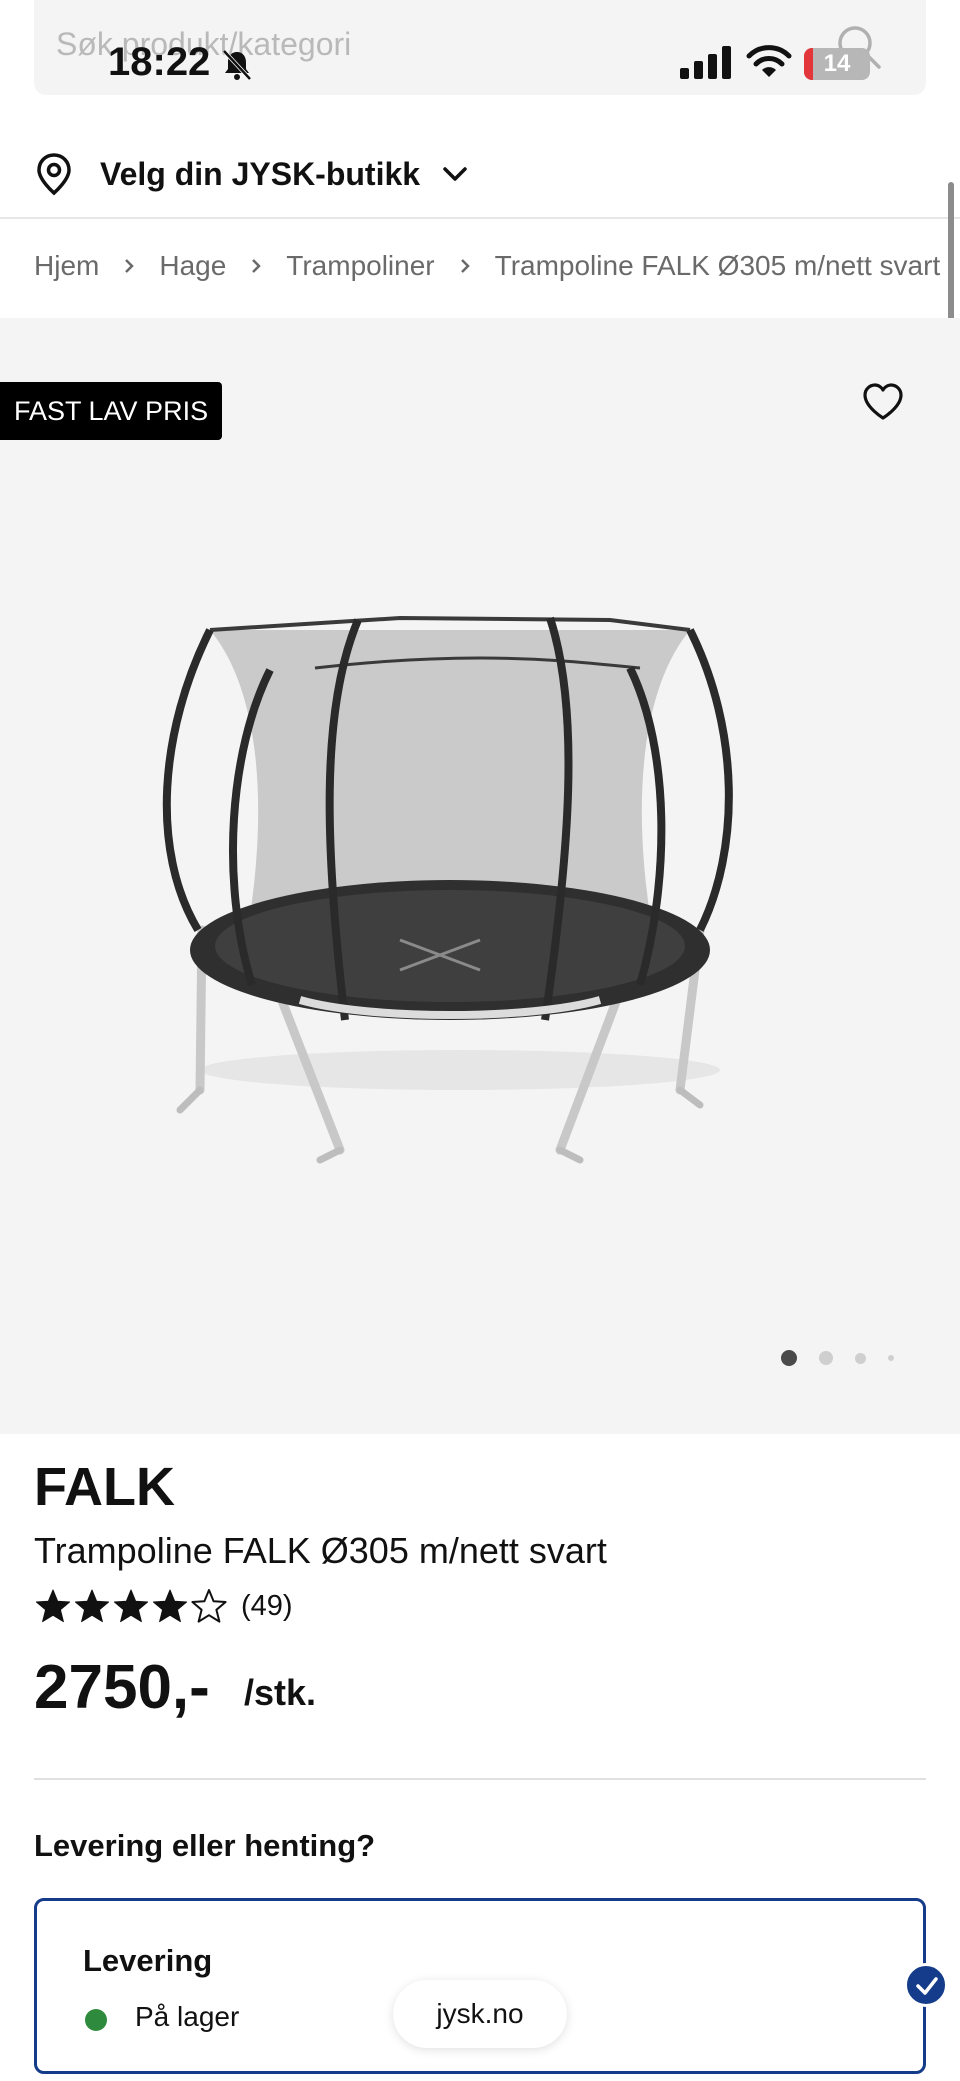 This screenshot has width=960, height=2081. I want to click on delivery-question: Levering eller henting?, so click(205, 1845).